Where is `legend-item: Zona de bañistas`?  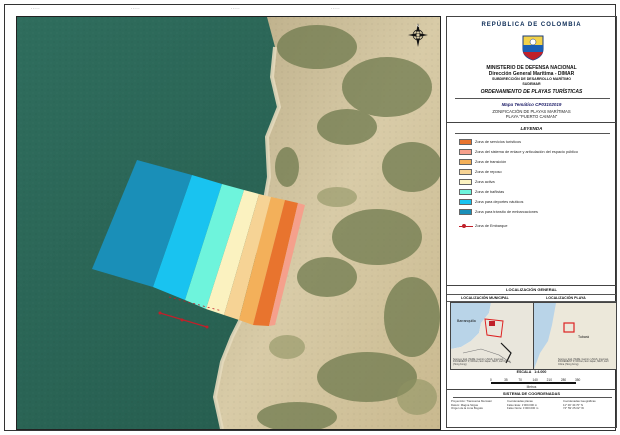
legend-item: Zona de bañistas is located at coordinates (481, 192).